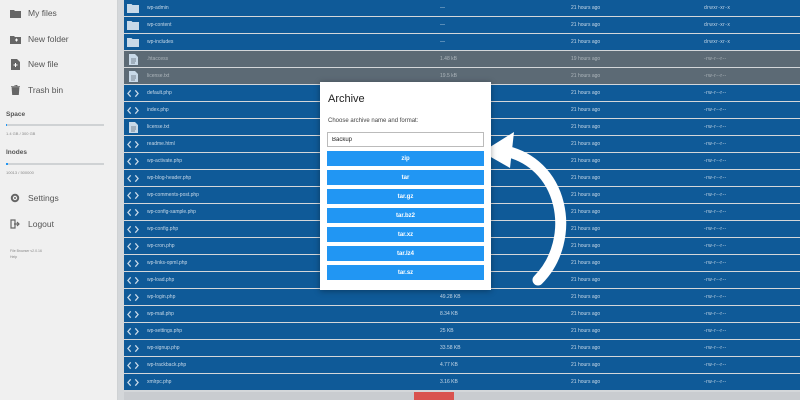 Image resolution: width=800 pixels, height=400 pixels. What do you see at coordinates (346, 99) in the screenshot?
I see `dialog-title: Archive` at bounding box center [346, 99].